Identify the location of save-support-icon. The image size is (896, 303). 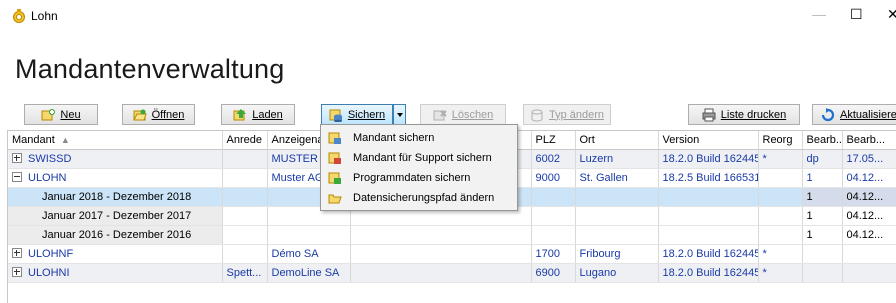
(335, 158).